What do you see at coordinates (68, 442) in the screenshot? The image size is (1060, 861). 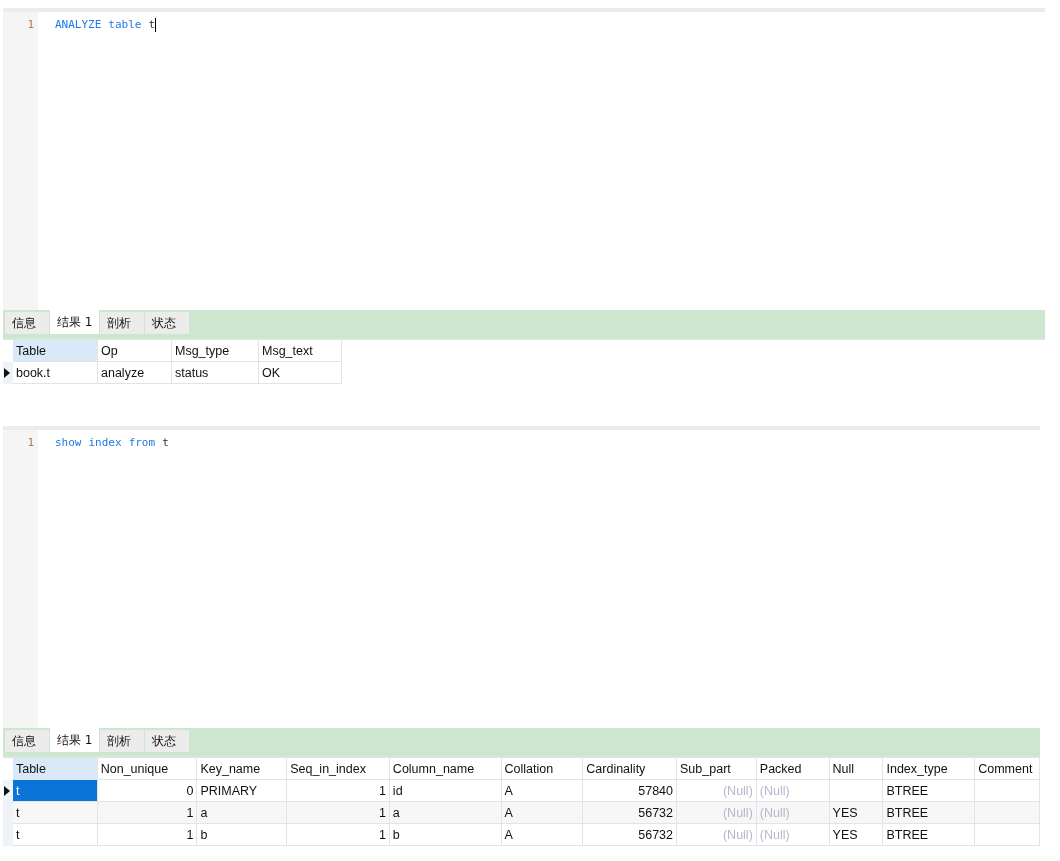 I see `code-token: show` at bounding box center [68, 442].